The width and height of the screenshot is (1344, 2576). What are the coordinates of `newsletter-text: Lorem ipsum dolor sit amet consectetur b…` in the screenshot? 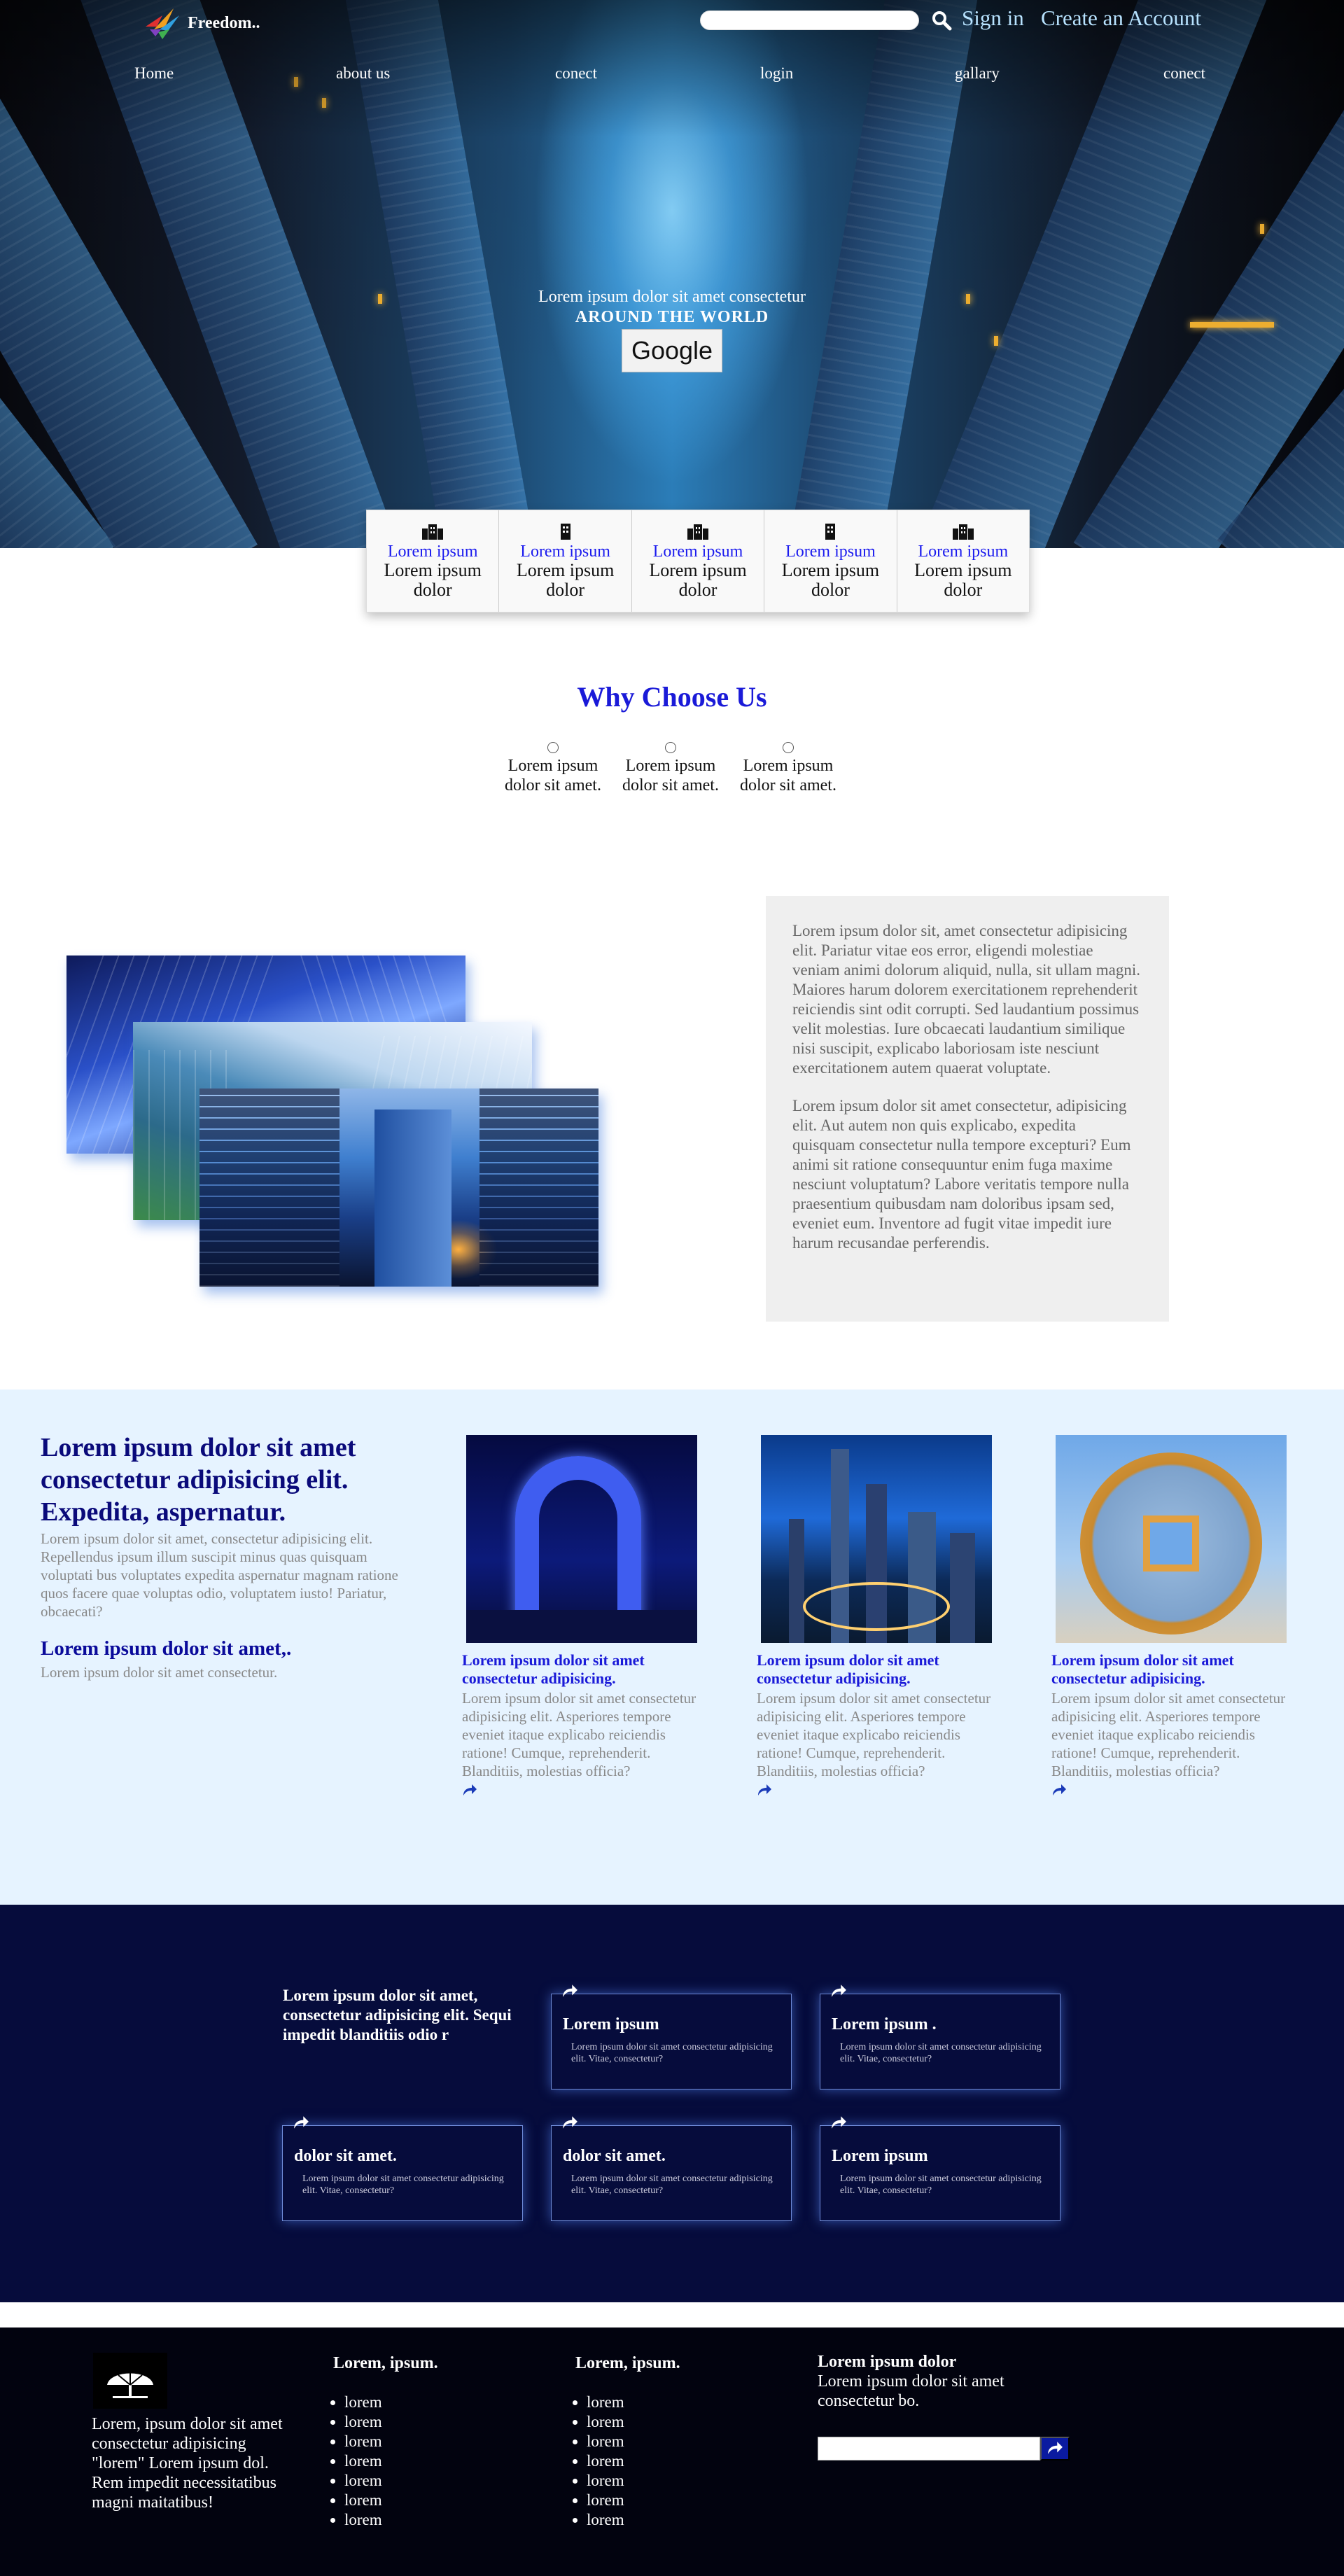 It's located at (911, 2391).